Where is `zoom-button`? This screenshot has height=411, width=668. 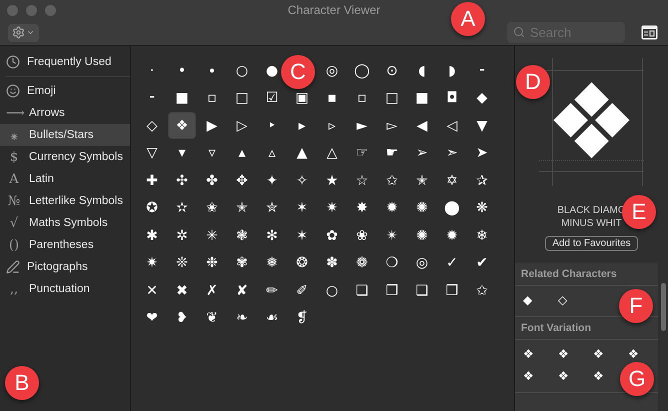
zoom-button is located at coordinates (50, 10).